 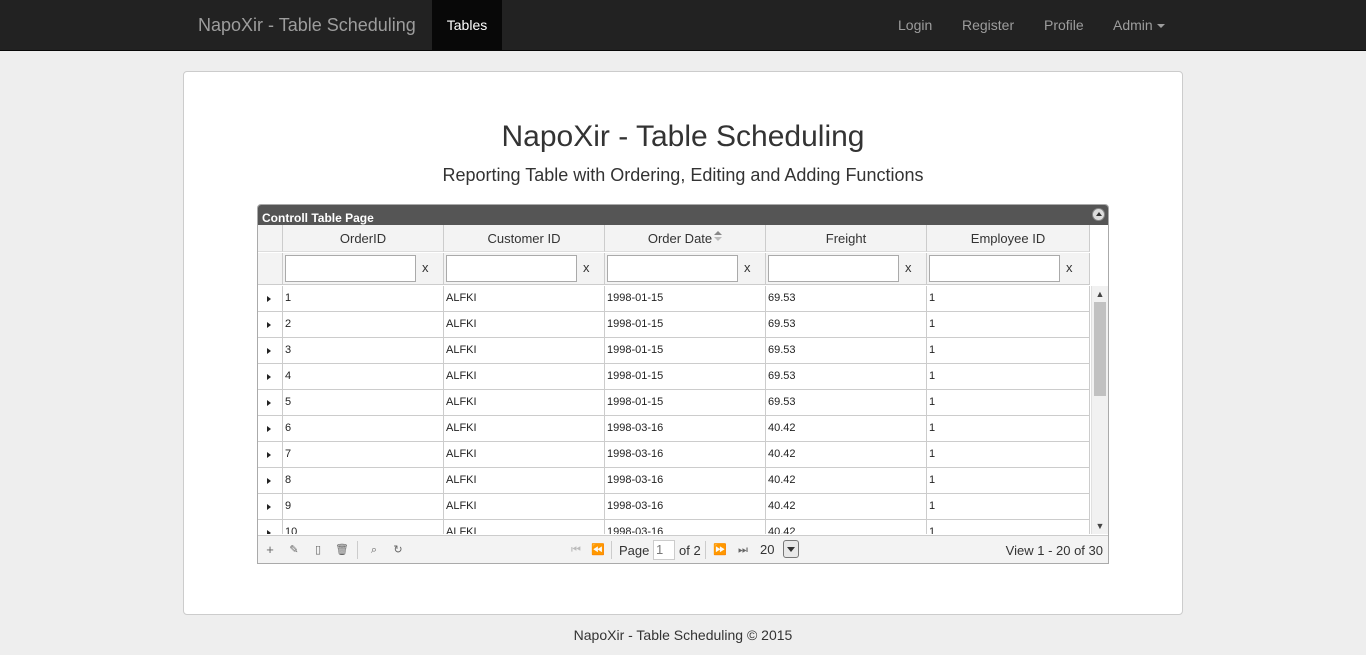 I want to click on nav-tab-tables: Tables, so click(x=467, y=25).